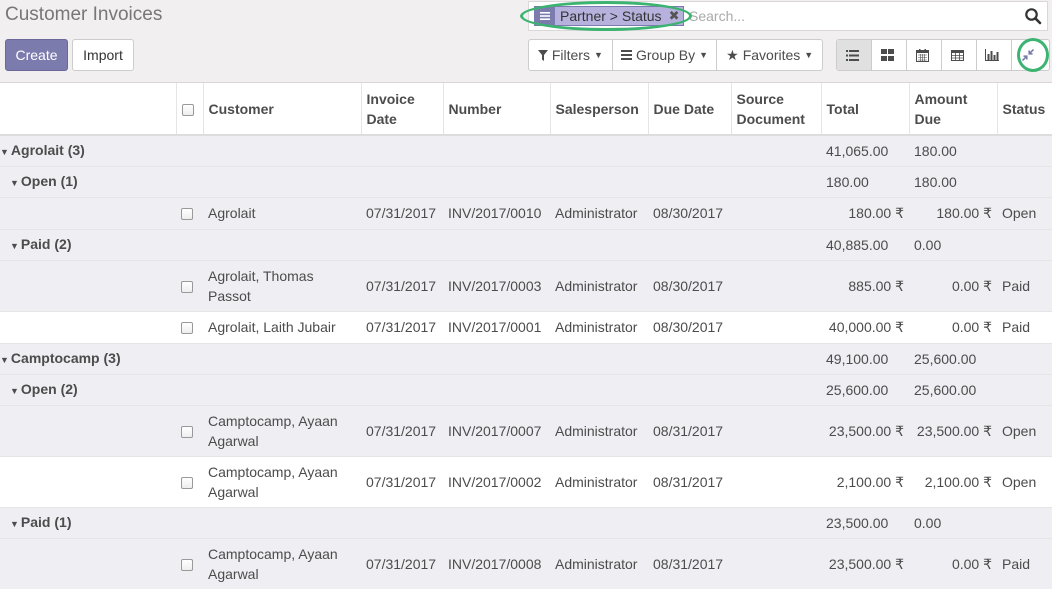 The width and height of the screenshot is (1052, 596). Describe the element at coordinates (261, 275) in the screenshot. I see `customer-line: Agrolait, Thomas` at that location.